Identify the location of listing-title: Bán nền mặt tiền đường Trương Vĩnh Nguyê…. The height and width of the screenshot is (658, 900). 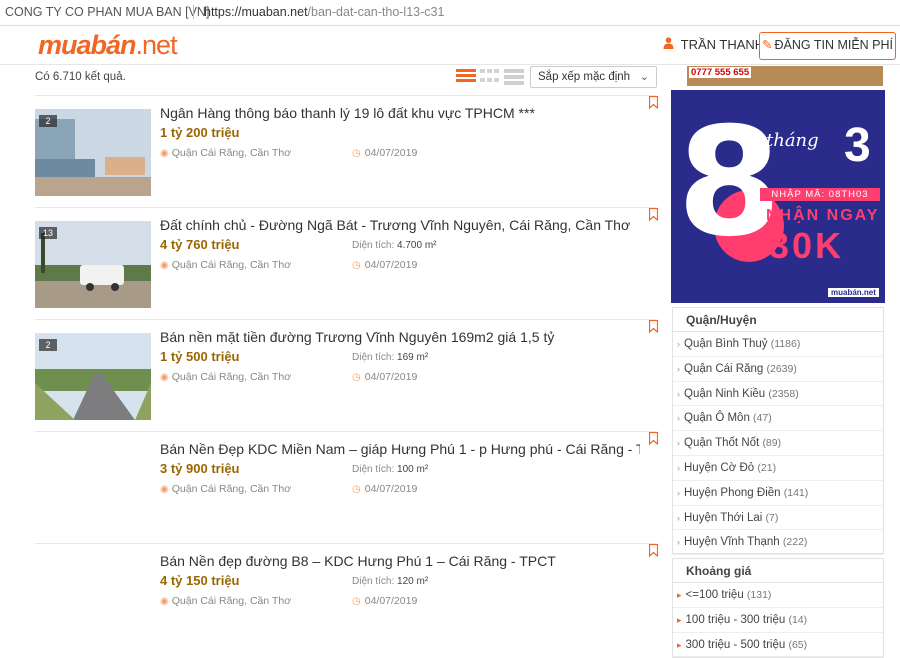
(400, 337).